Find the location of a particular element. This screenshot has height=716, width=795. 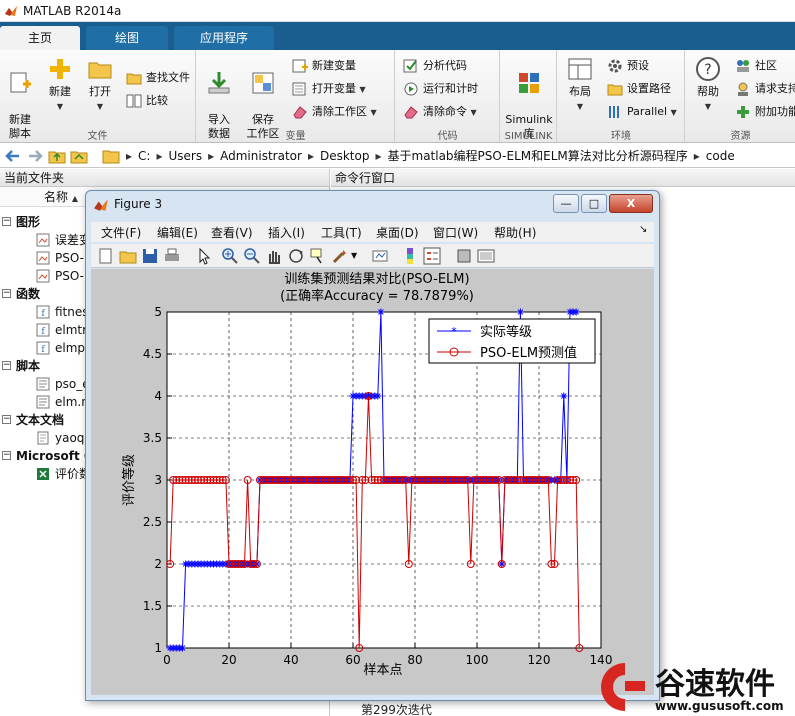

layout-button: 布局 ▼ is located at coordinates (580, 85).